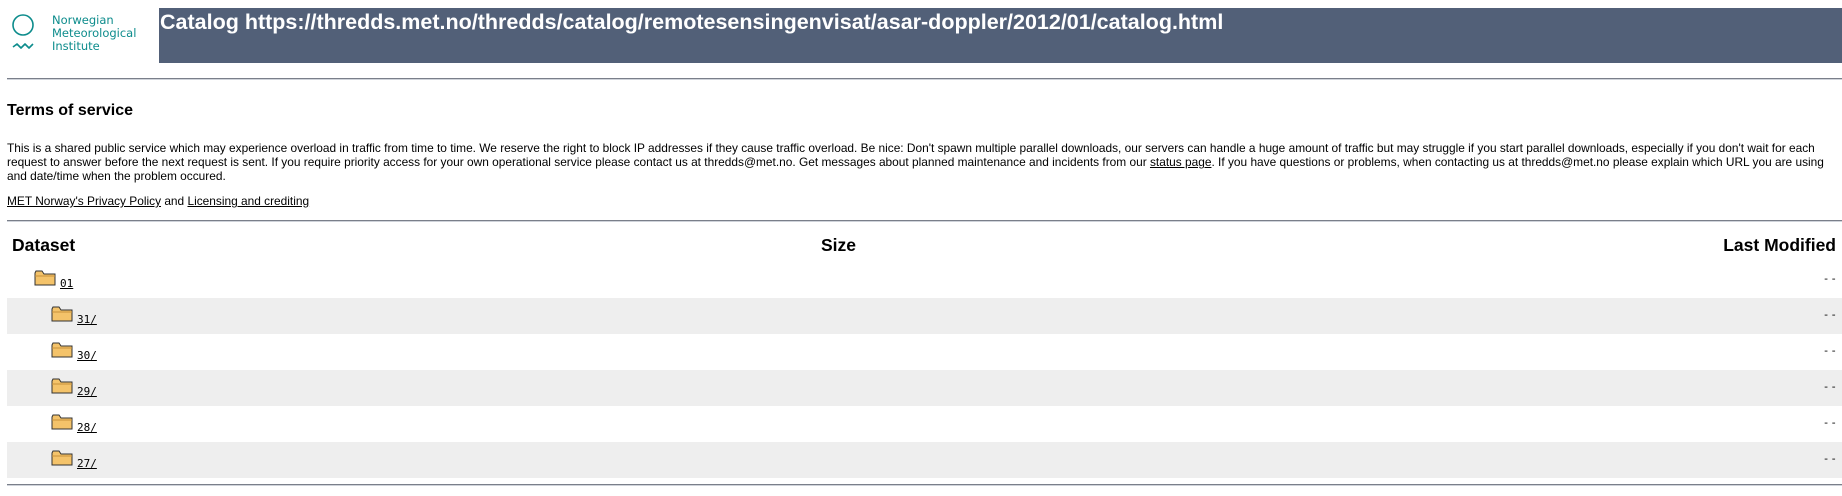 The height and width of the screenshot is (496, 1842). I want to click on dataset-link: 31/, so click(87, 319).